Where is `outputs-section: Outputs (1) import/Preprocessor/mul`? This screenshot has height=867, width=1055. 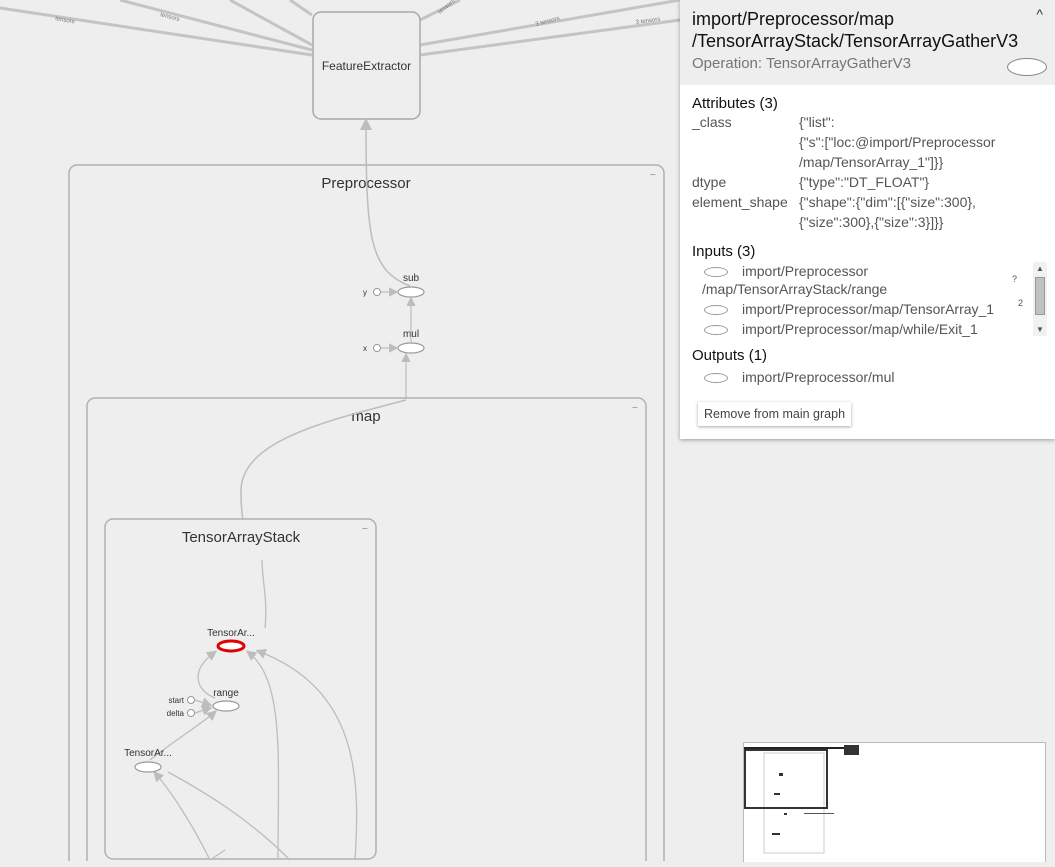 outputs-section: Outputs (1) import/Preprocessor/mul is located at coordinates (869, 366).